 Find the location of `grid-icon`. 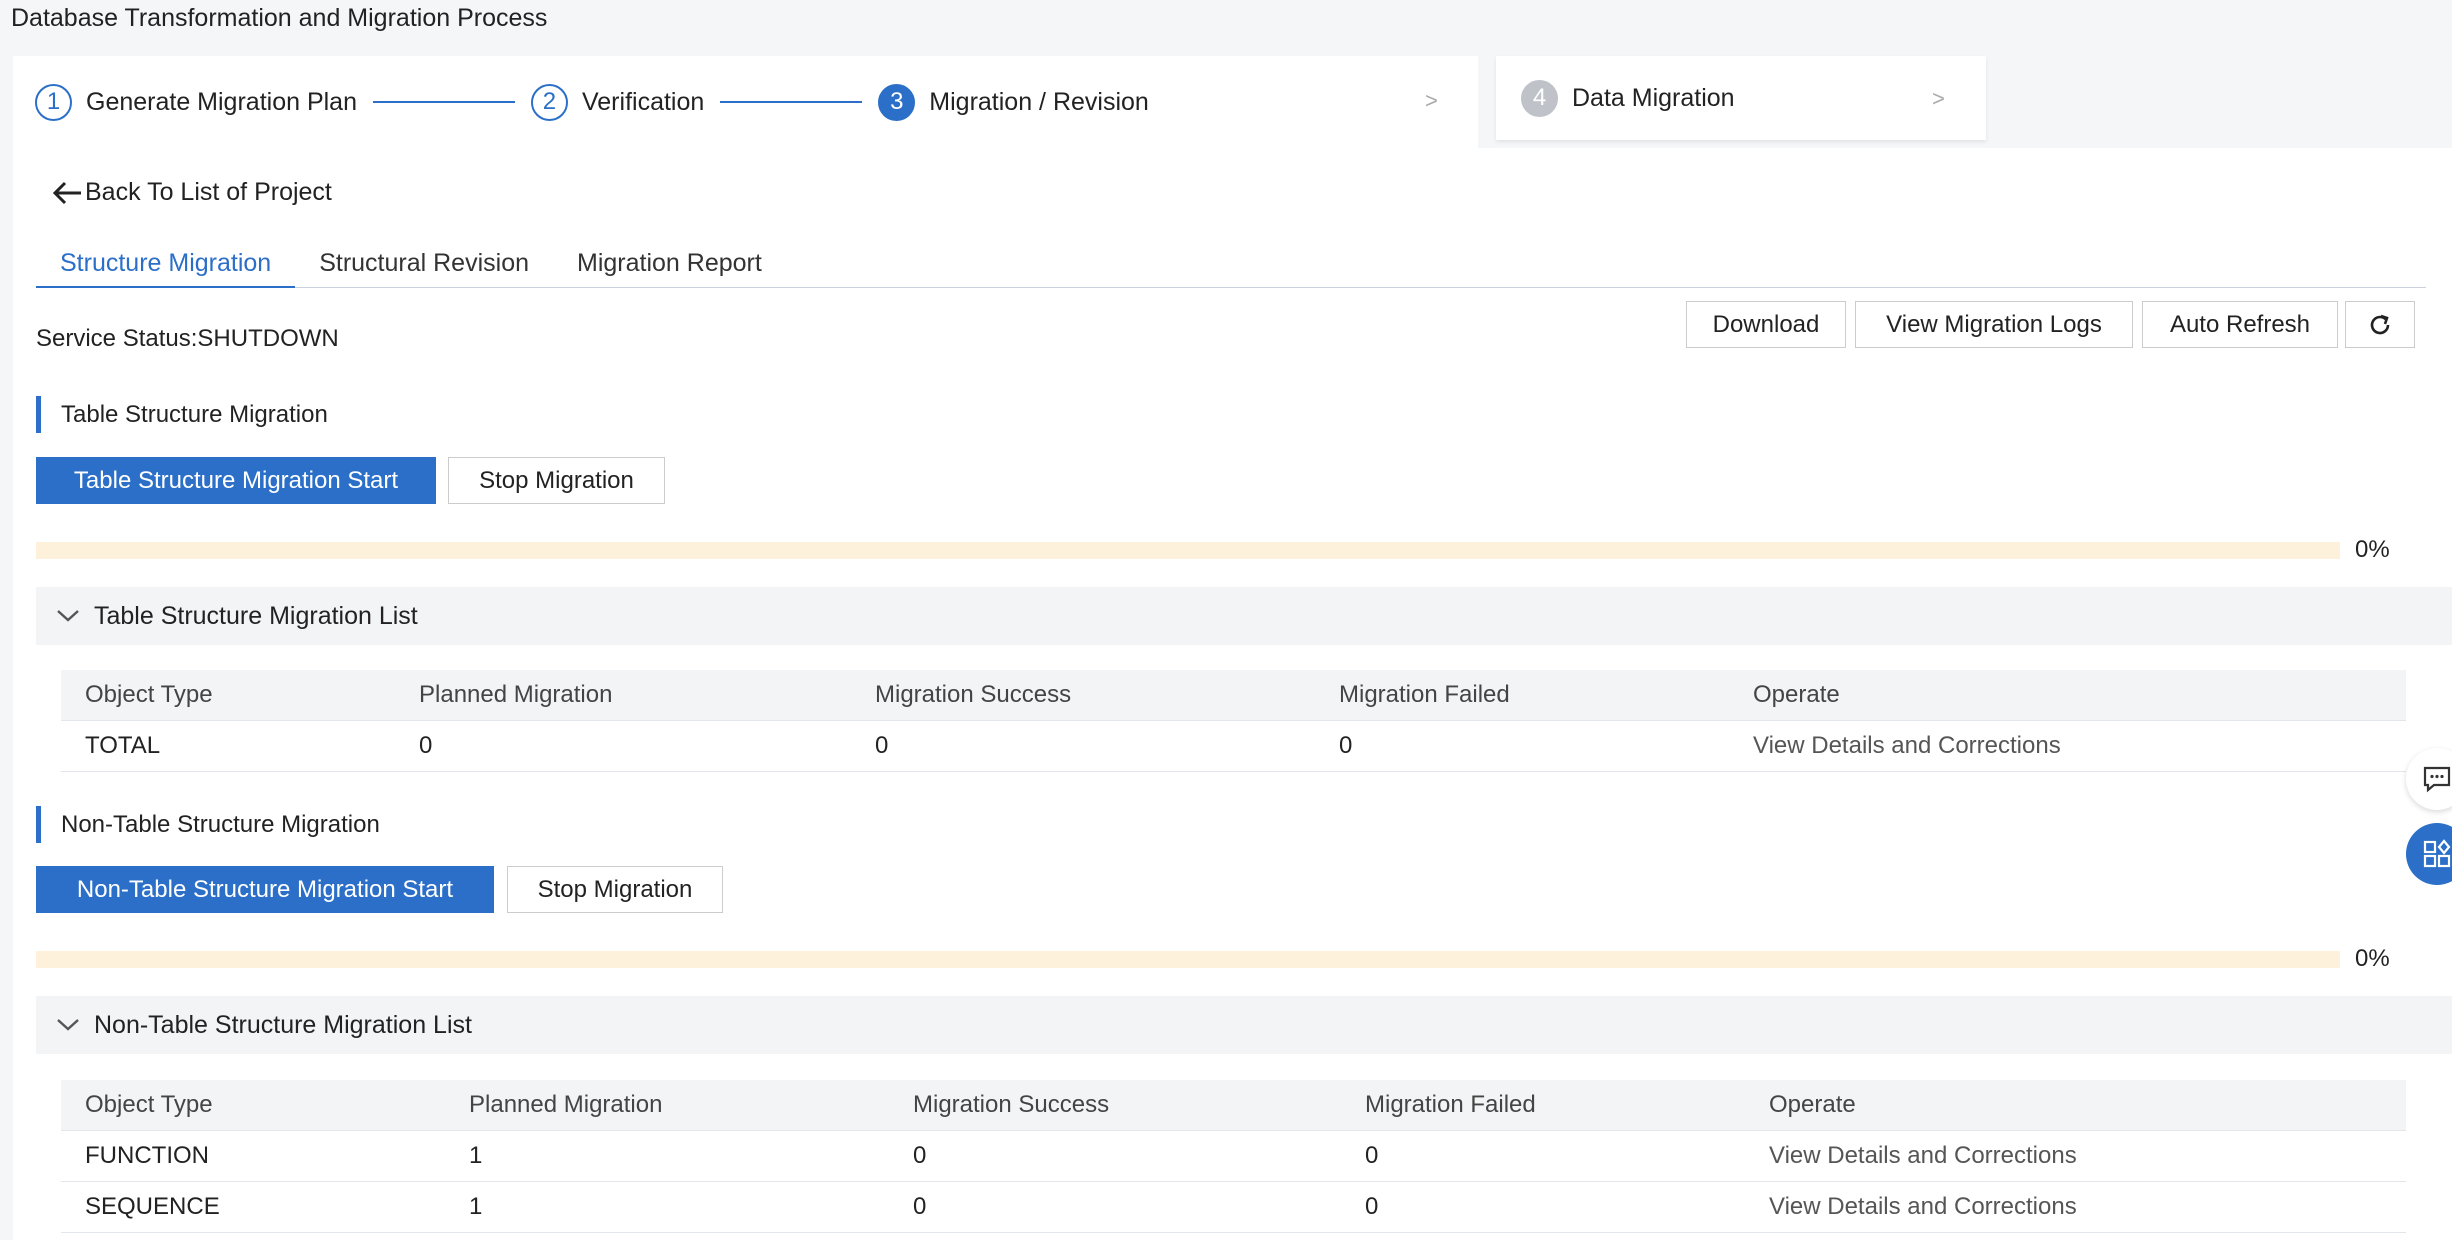

grid-icon is located at coordinates (2437, 853).